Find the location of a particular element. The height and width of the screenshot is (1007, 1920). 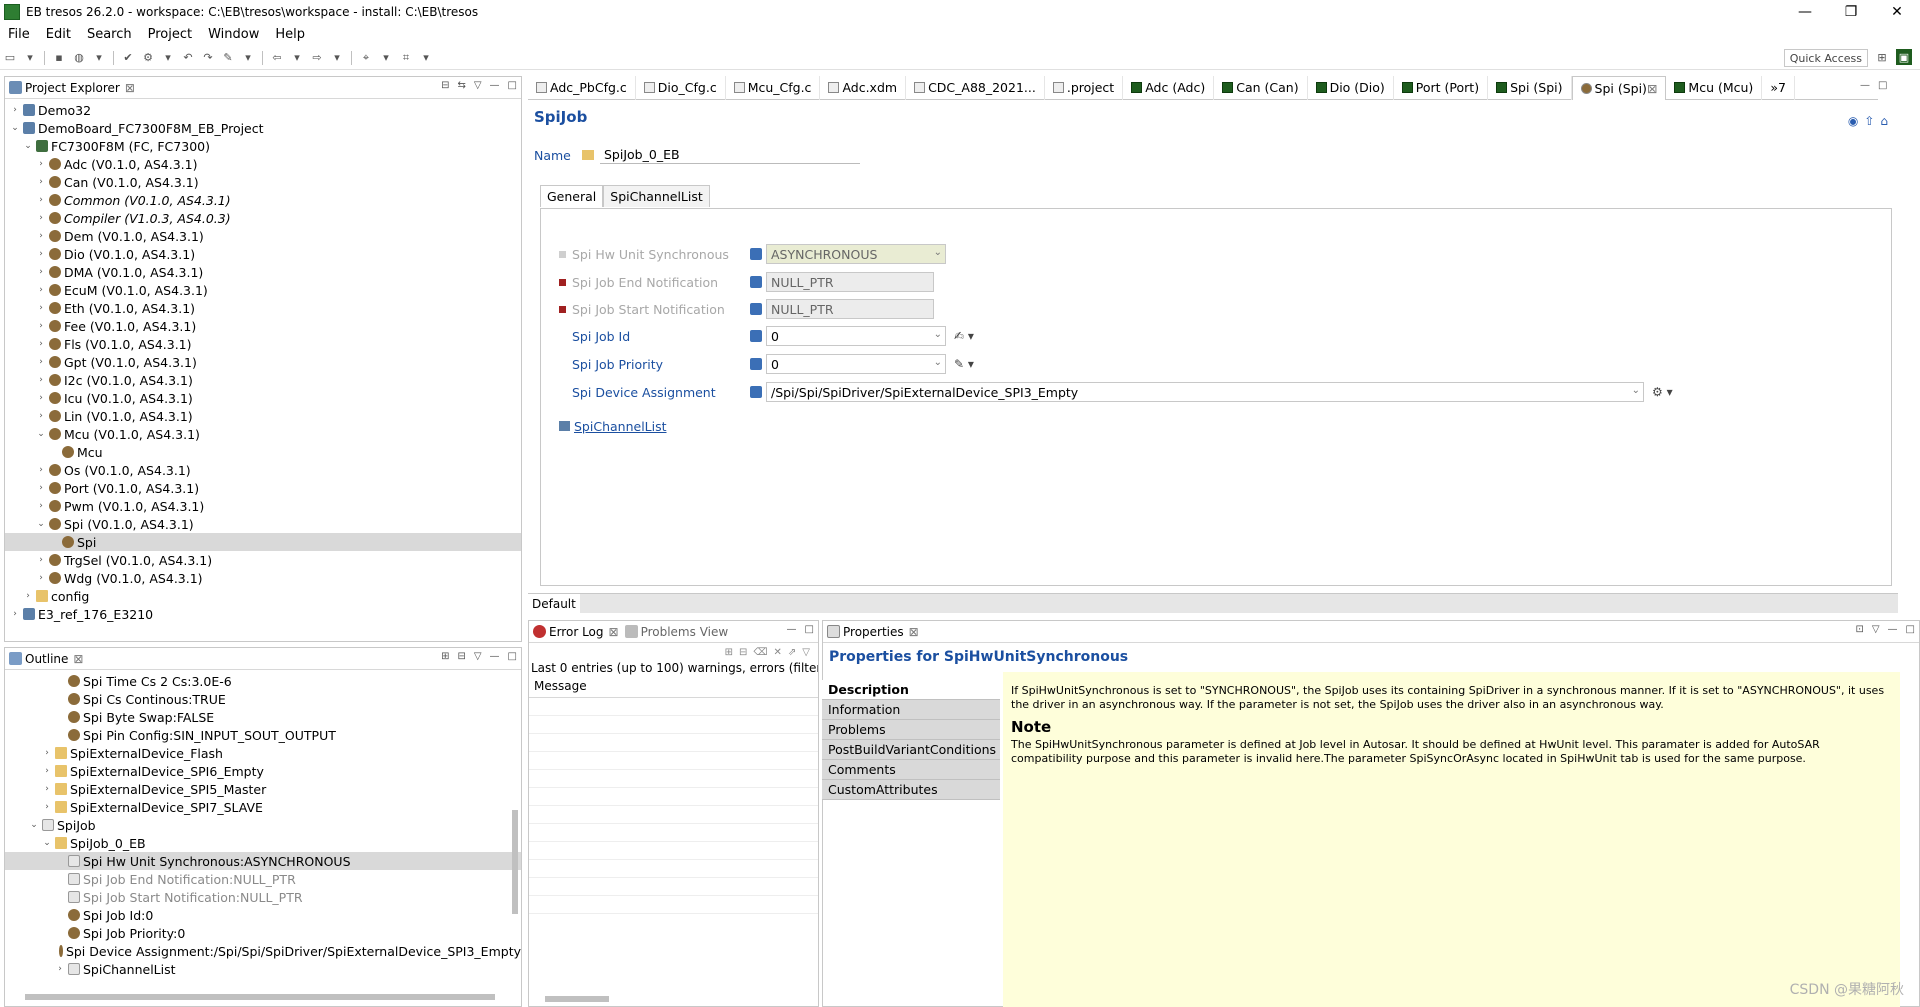

new-dropdown-icon: ▾ is located at coordinates (30, 58).